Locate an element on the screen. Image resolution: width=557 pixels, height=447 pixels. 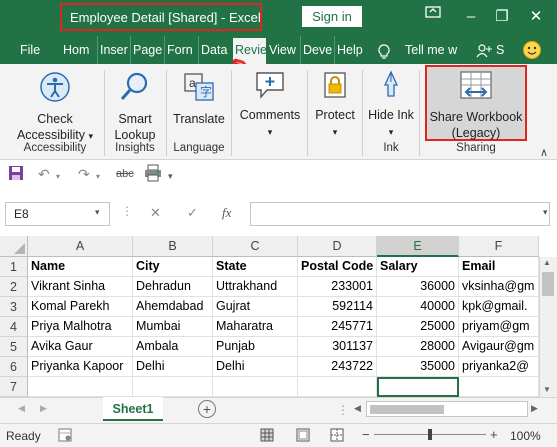
table-cell: Dehradun is located at coordinates (173, 287).